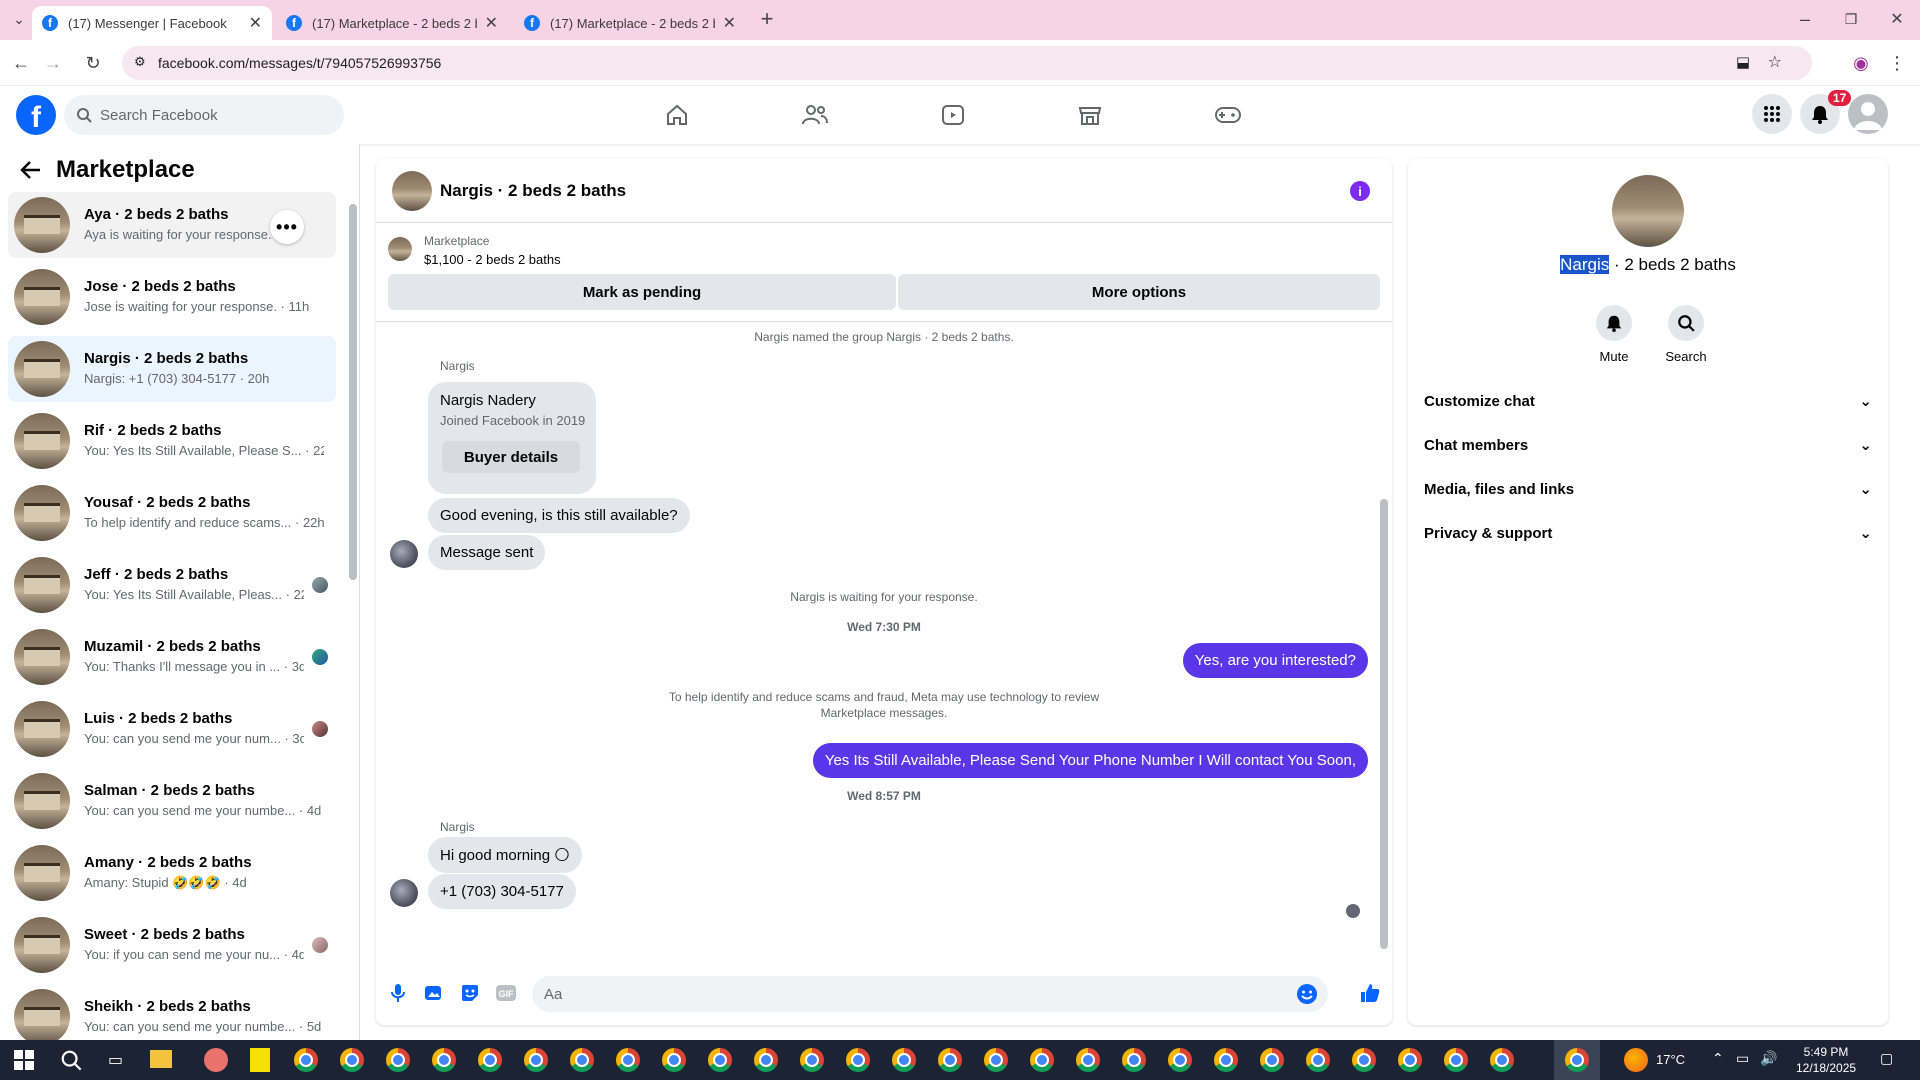 The height and width of the screenshot is (1080, 1920). What do you see at coordinates (533, 191) in the screenshot?
I see `chat-title: Nargis · 2 beds 2 baths` at bounding box center [533, 191].